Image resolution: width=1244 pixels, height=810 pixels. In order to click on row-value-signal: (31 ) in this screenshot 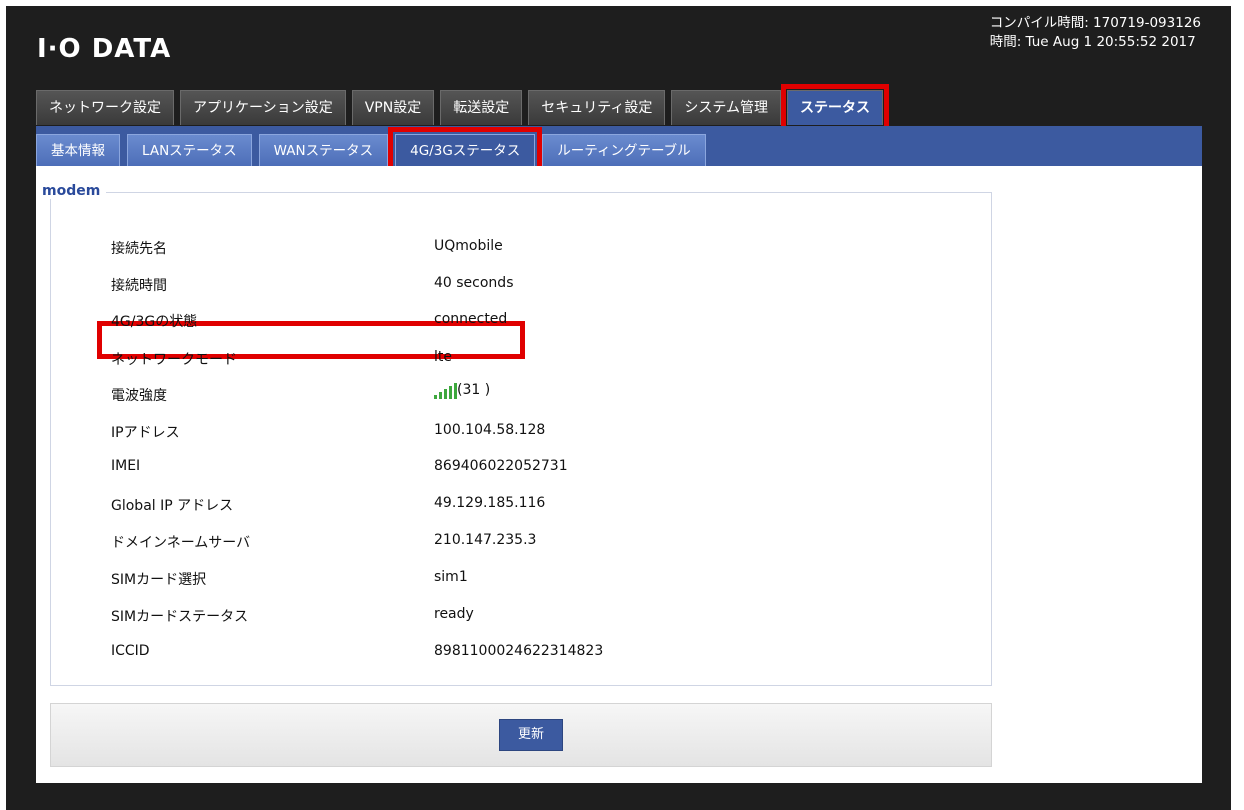, I will do `click(462, 390)`.